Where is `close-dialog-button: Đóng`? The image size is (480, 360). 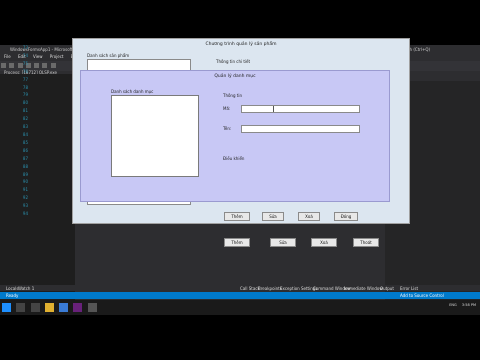
close-dialog-button: Đóng is located at coordinates (346, 216).